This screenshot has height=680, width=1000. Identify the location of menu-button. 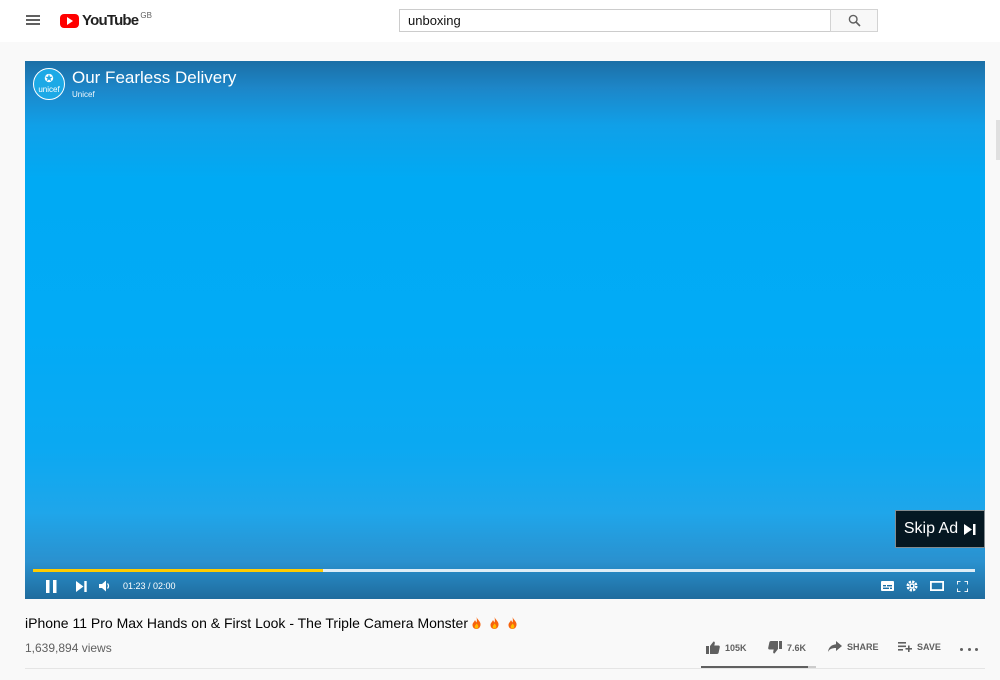
(33, 21).